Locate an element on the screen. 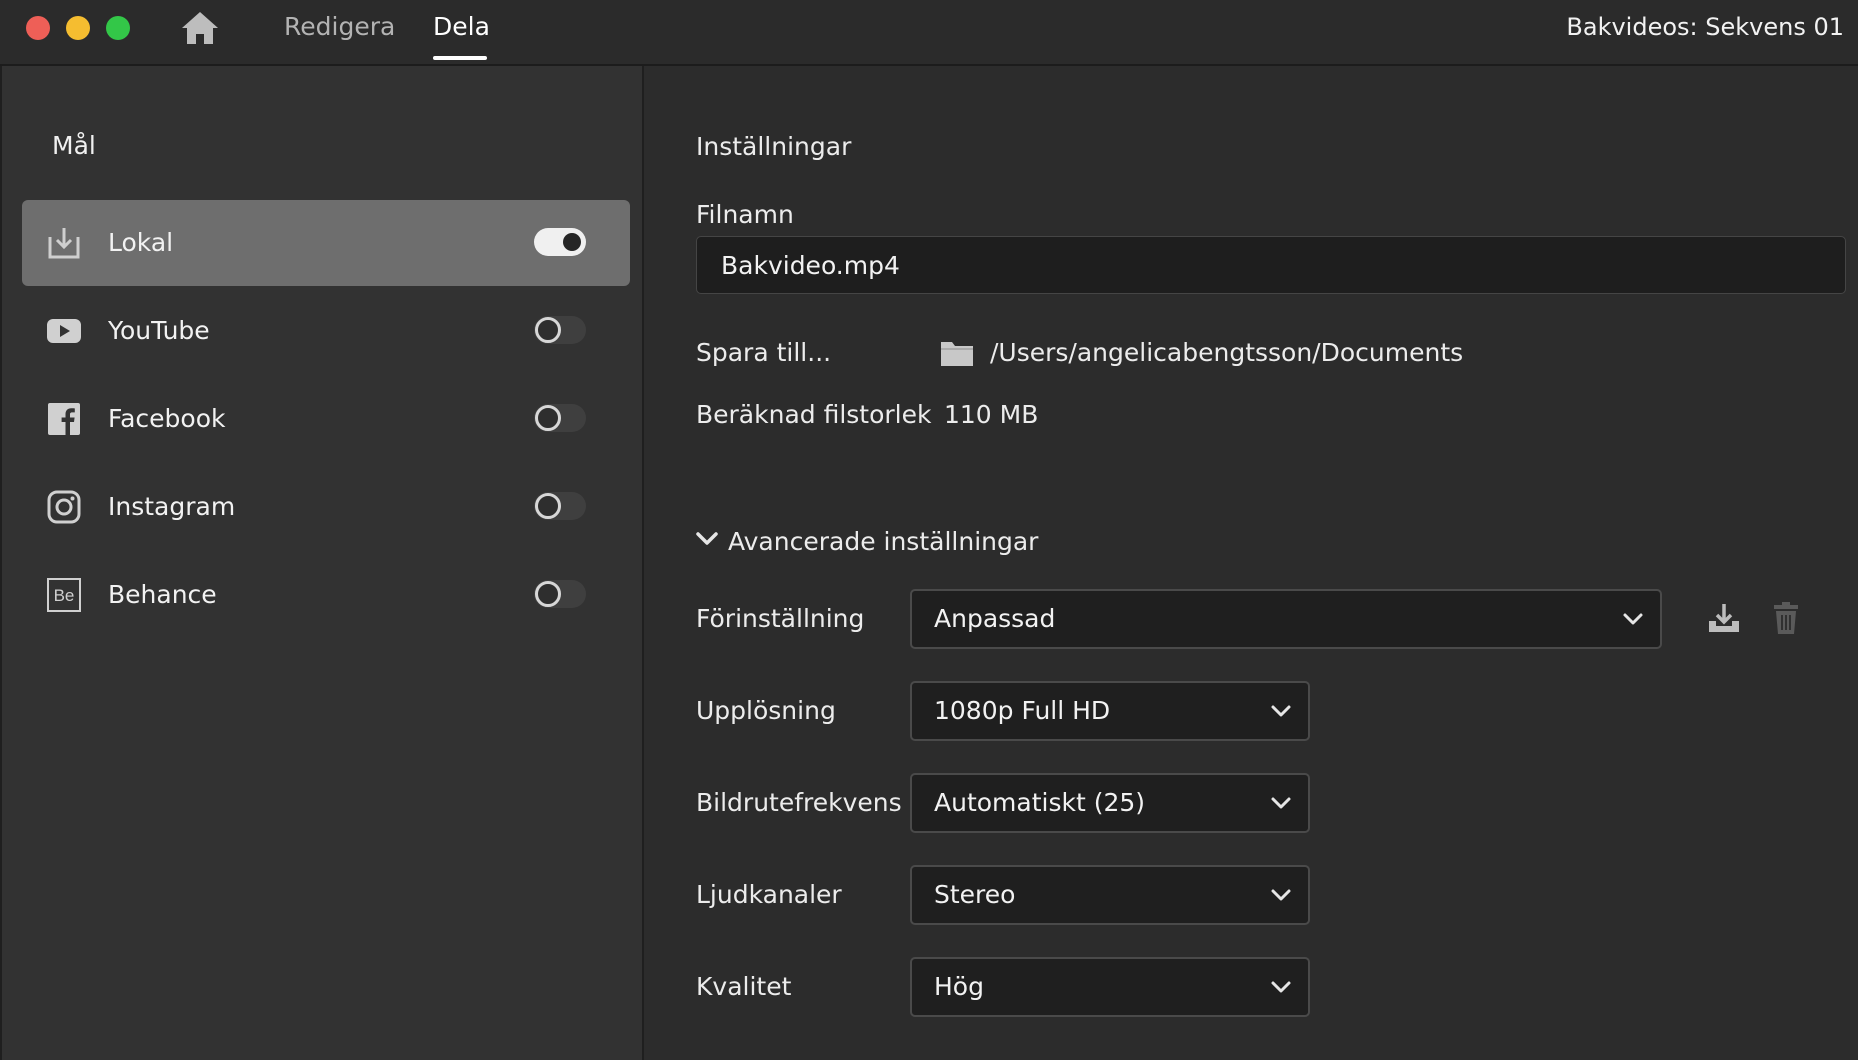 Image resolution: width=1858 pixels, height=1060 pixels. toggle-behance is located at coordinates (560, 594).